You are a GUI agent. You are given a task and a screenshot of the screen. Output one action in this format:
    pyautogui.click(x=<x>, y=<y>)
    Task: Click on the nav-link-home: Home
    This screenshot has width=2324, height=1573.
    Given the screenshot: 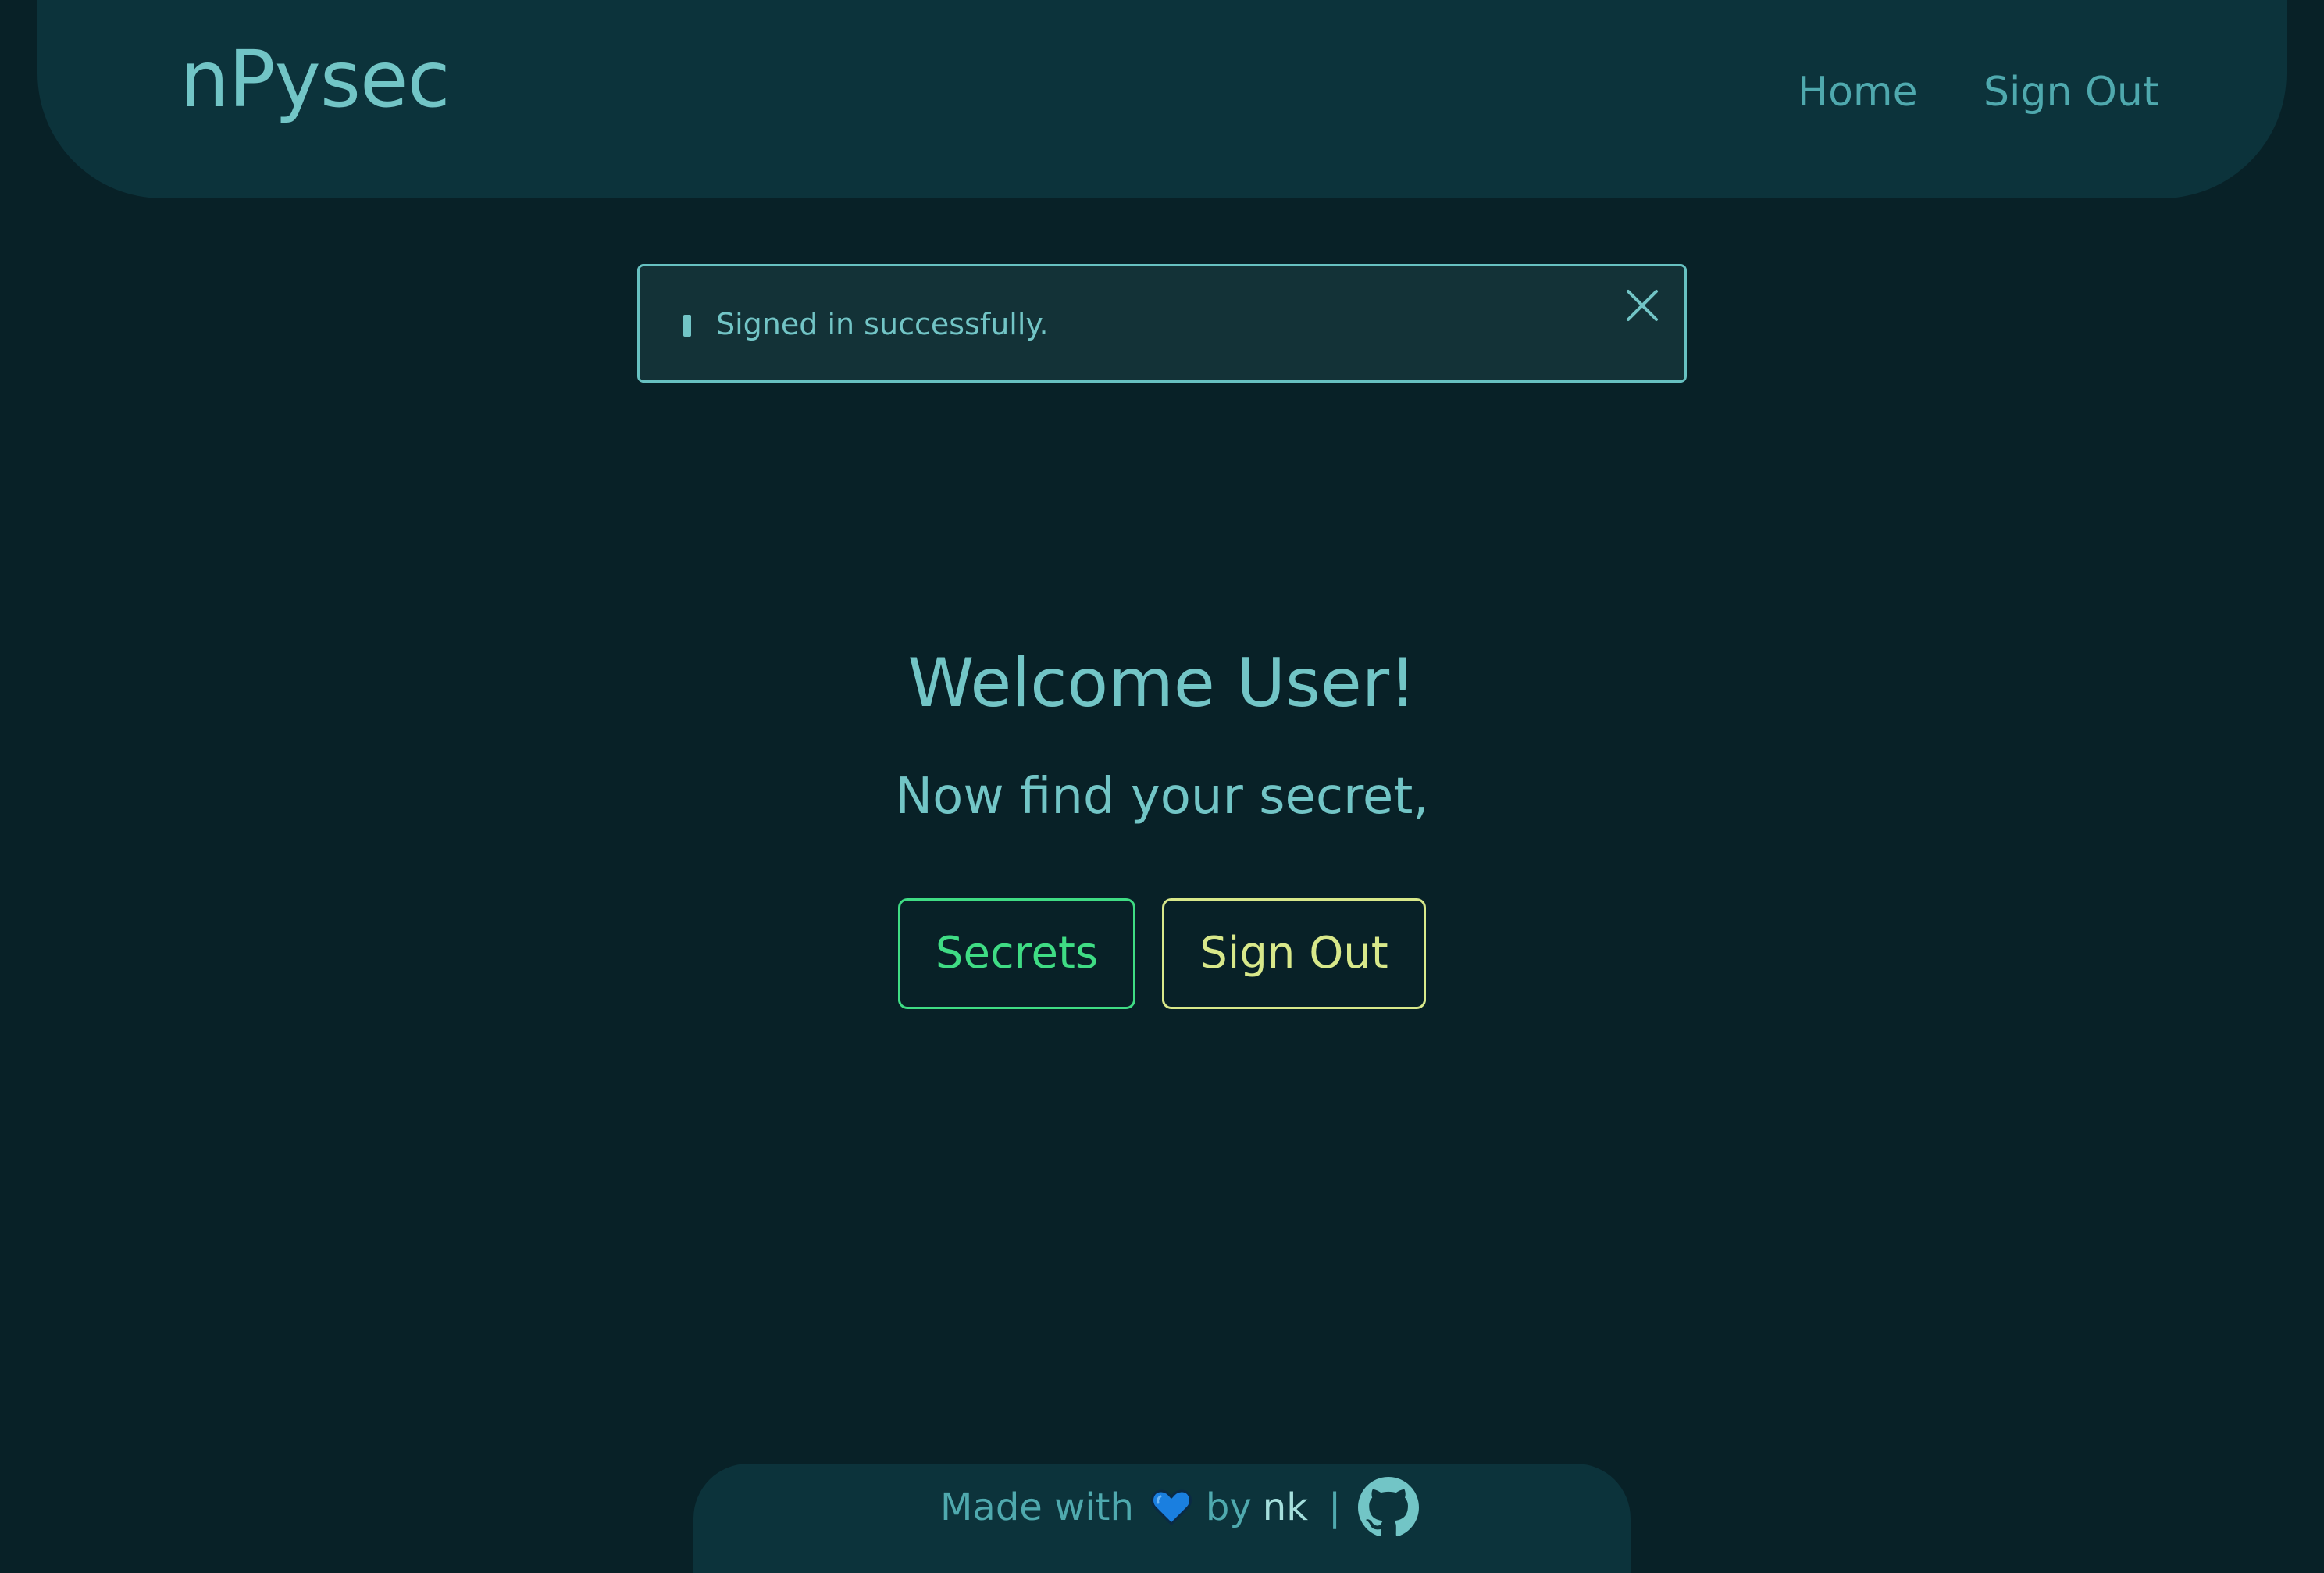 What is the action you would take?
    pyautogui.click(x=1858, y=92)
    